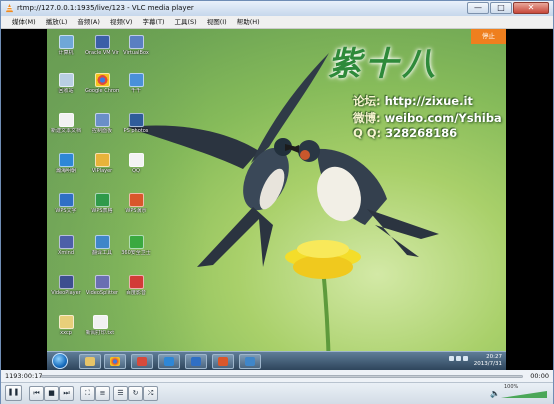  Describe the element at coordinates (488, 361) in the screenshot. I see `tray-clock: 20:27 2013/7/31` at that location.